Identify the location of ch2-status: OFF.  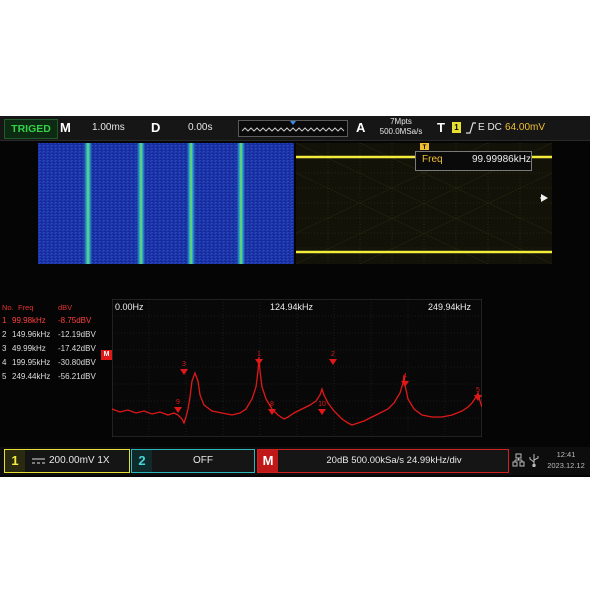
(203, 460).